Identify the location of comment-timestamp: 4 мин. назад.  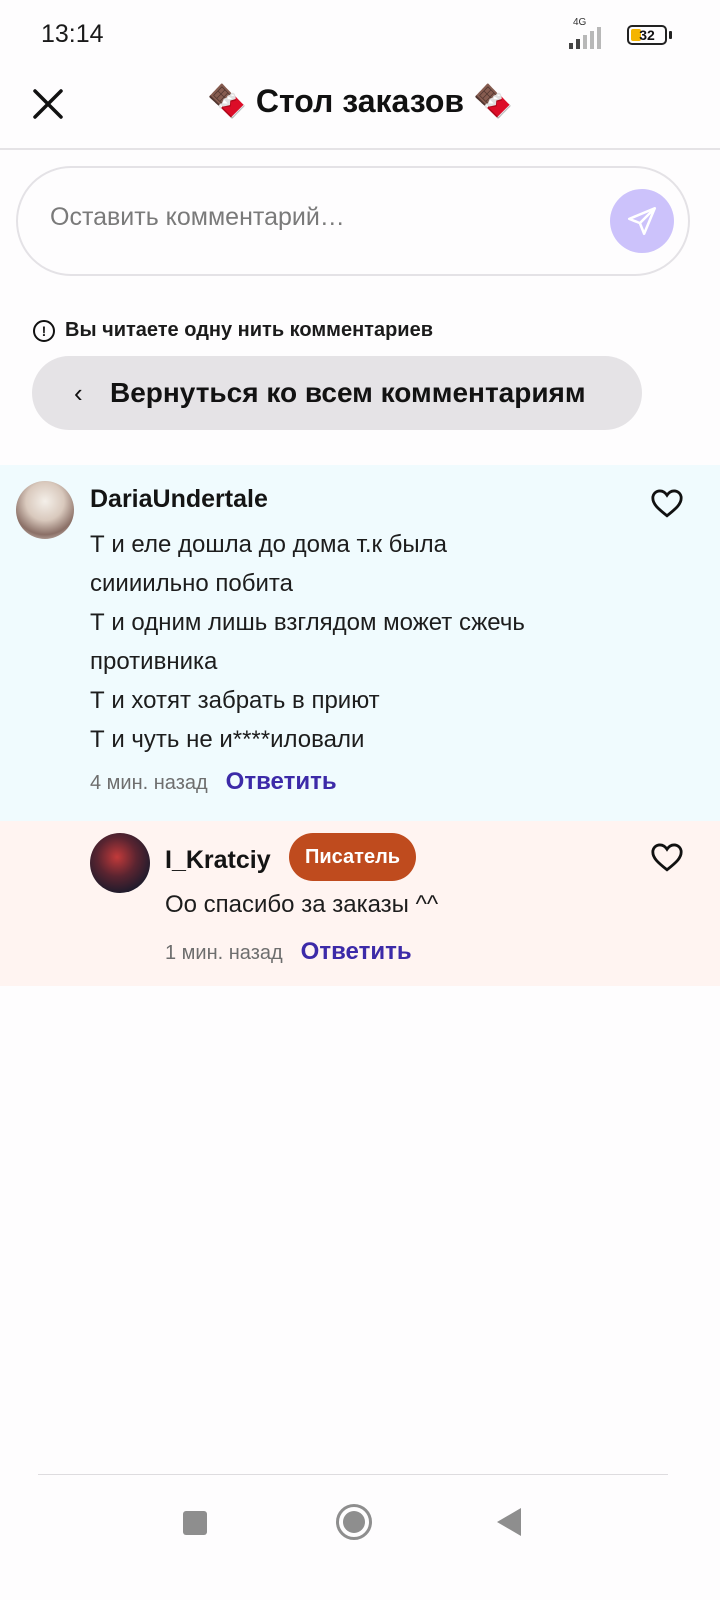
(149, 783).